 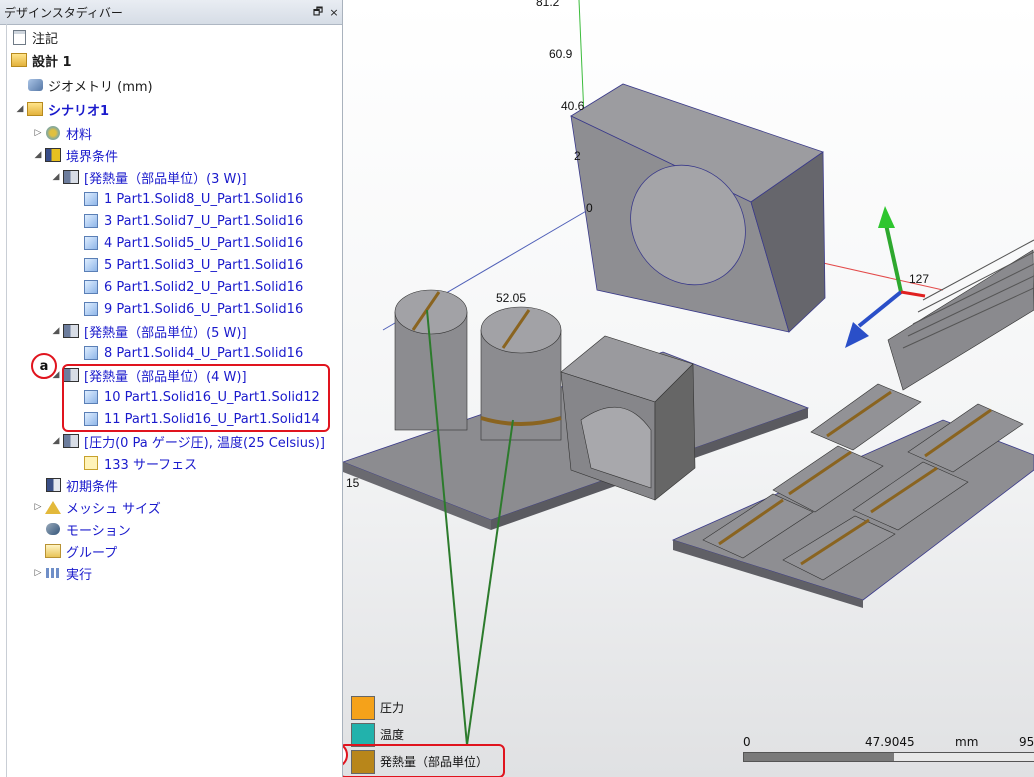 What do you see at coordinates (419, 707) in the screenshot?
I see `legend-item-pressure: 圧力` at bounding box center [419, 707].